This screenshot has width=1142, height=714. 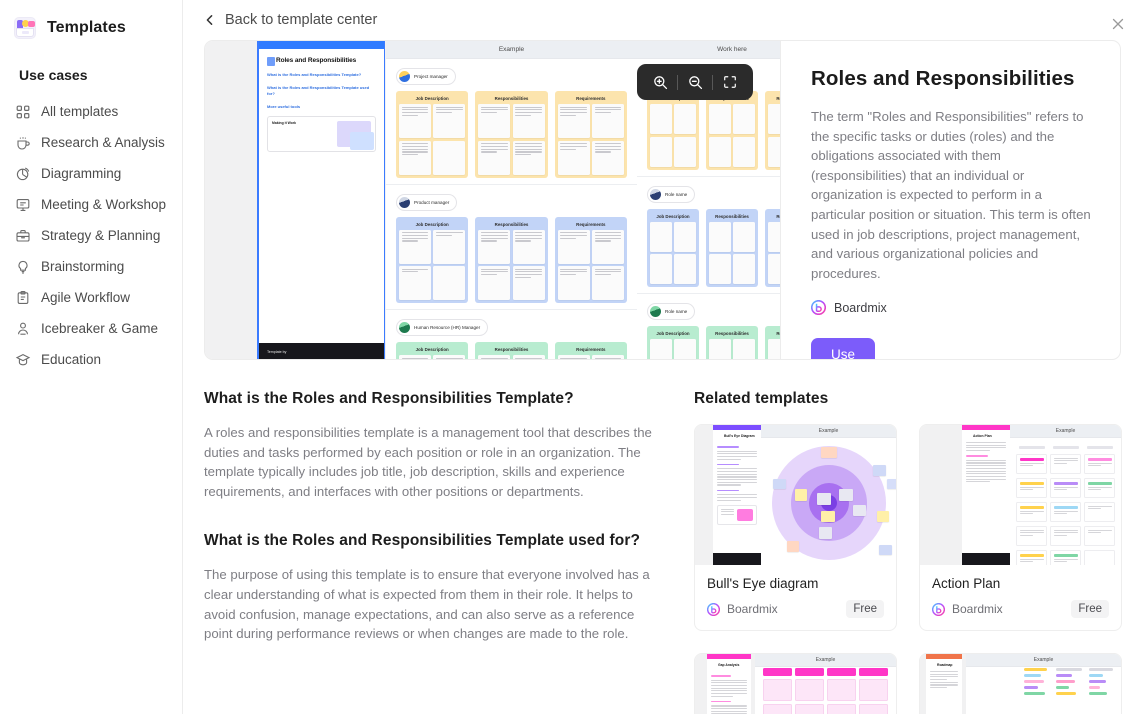 I want to click on close-icon, so click(x=1118, y=24).